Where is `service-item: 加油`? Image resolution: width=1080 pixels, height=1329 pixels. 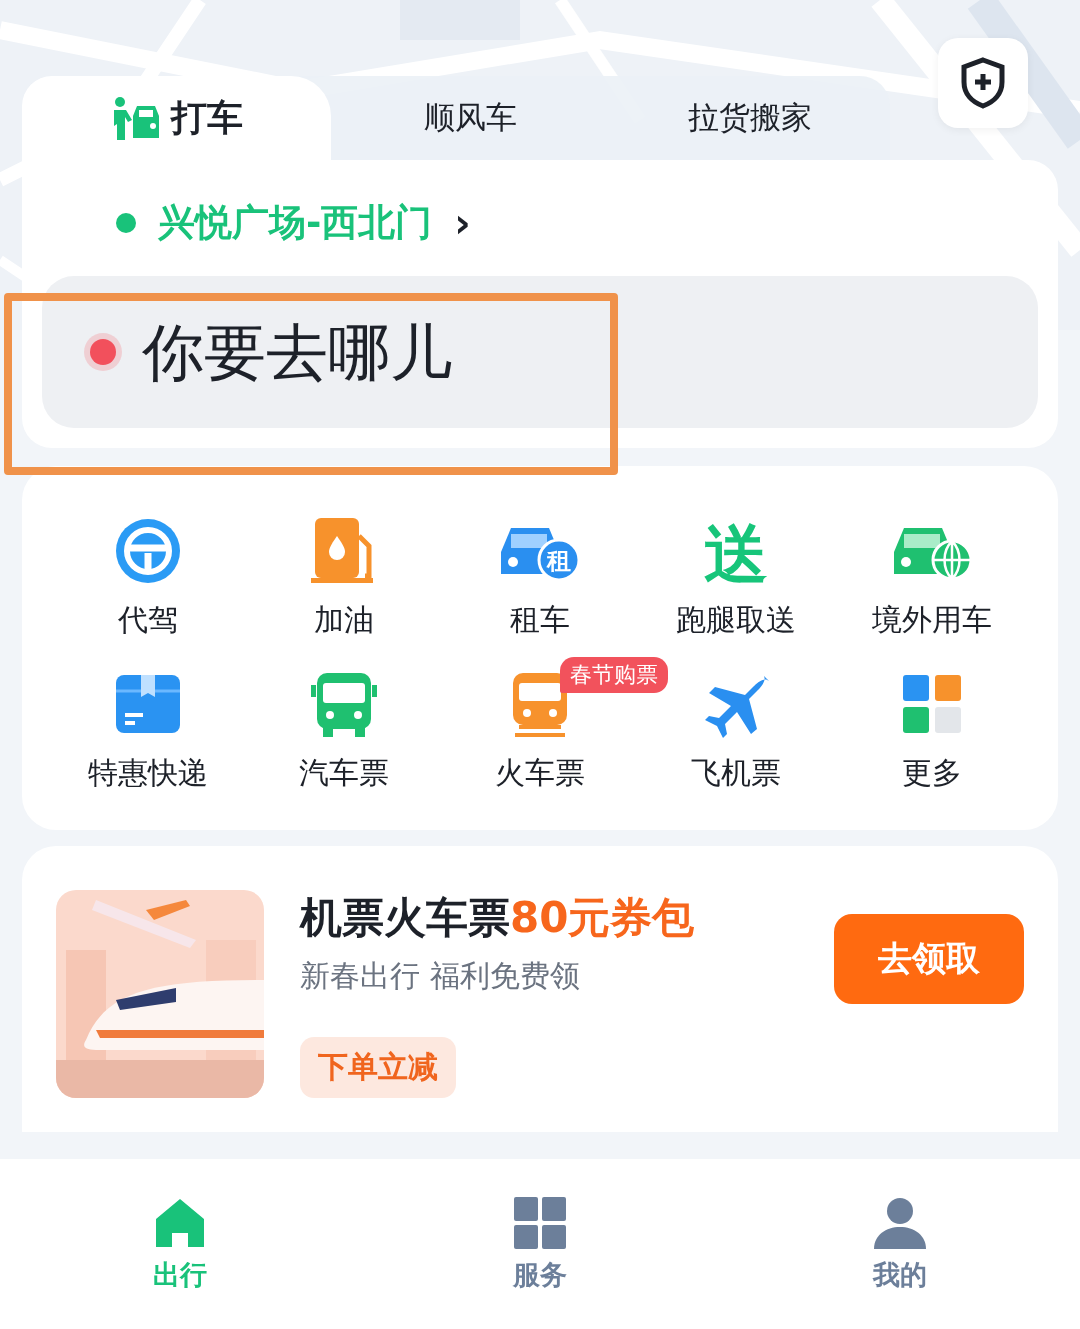 service-item: 加油 is located at coordinates (344, 578).